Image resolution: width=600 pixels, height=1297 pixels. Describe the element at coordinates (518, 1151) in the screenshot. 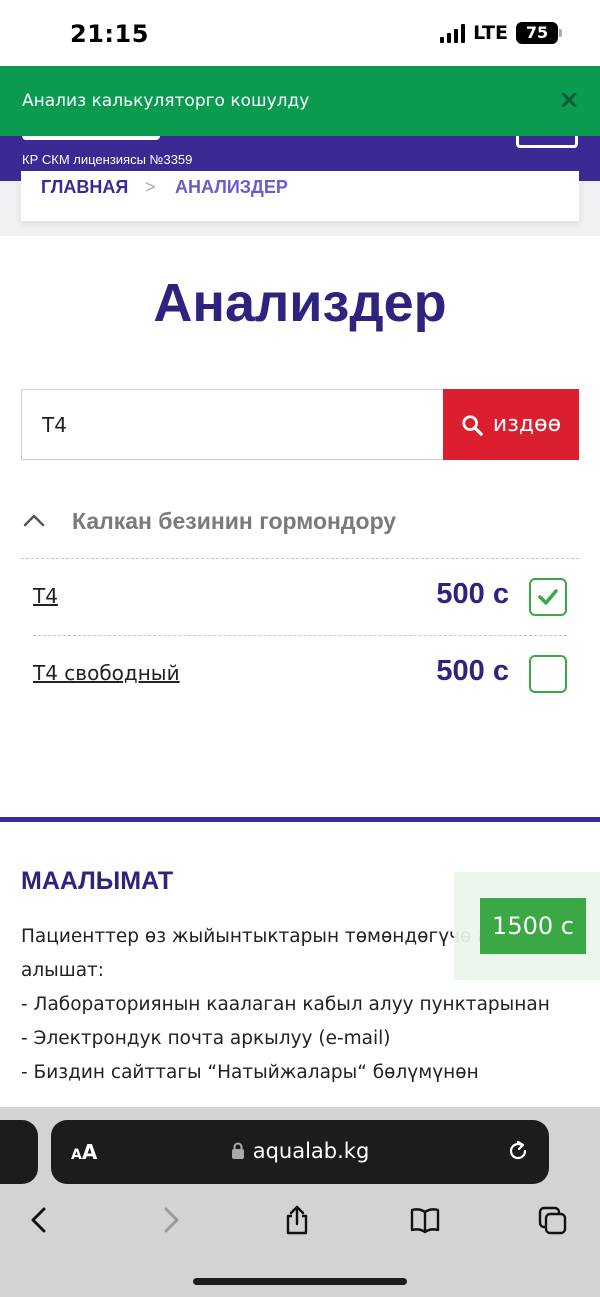

I see `reload-icon` at that location.